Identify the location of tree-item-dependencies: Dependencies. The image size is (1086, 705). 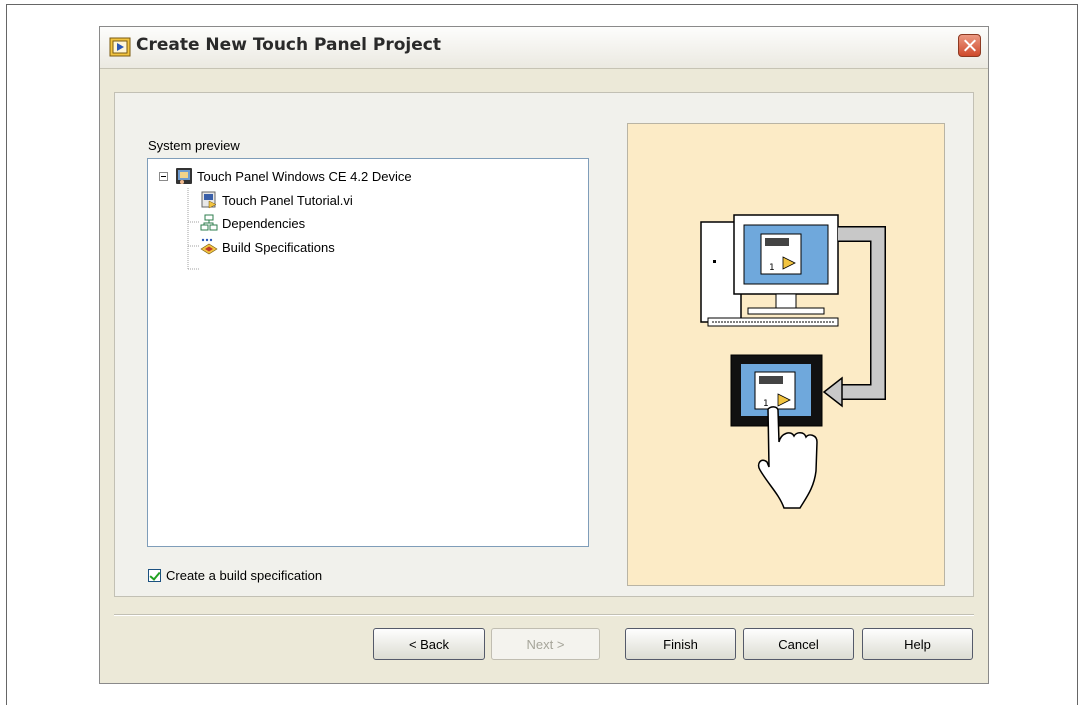
(252, 223).